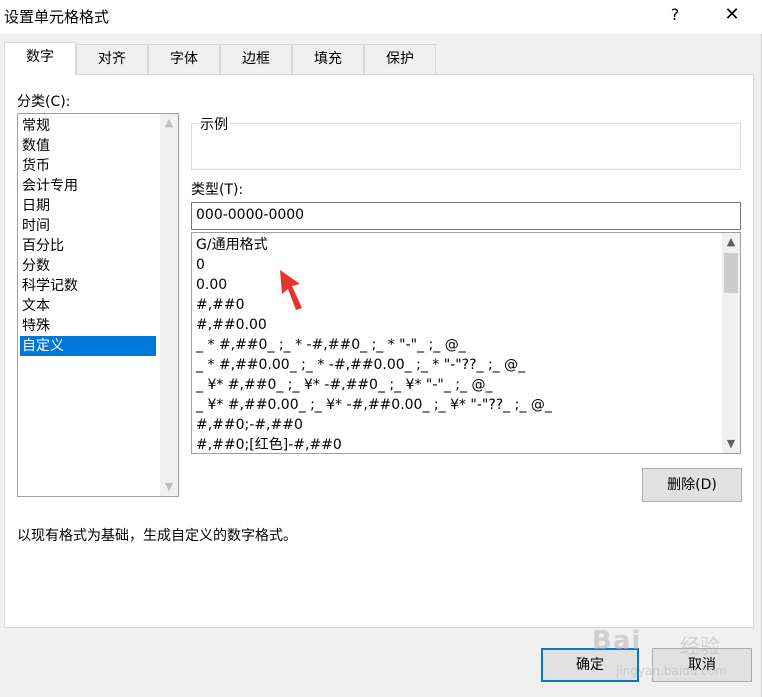  I want to click on category-item-selected: 自定义, so click(88, 346).